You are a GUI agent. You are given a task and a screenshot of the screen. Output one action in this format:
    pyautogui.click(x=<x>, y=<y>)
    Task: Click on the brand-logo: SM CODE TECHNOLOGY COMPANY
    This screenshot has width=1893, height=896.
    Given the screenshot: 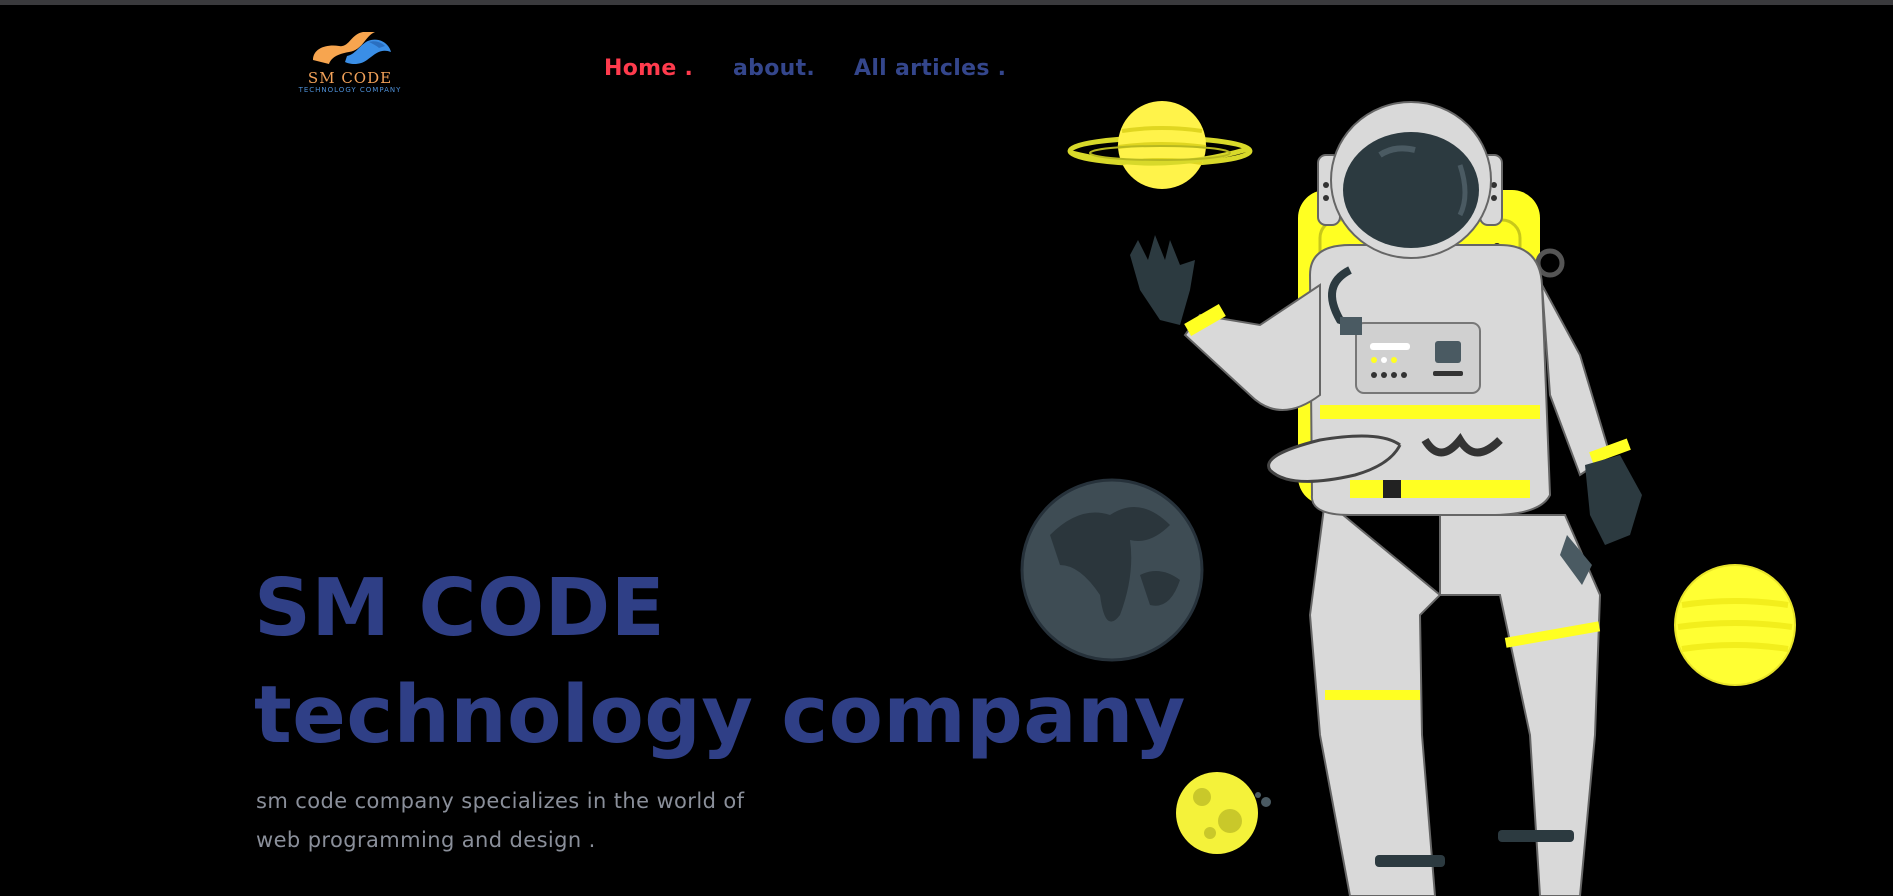 What is the action you would take?
    pyautogui.click(x=350, y=68)
    